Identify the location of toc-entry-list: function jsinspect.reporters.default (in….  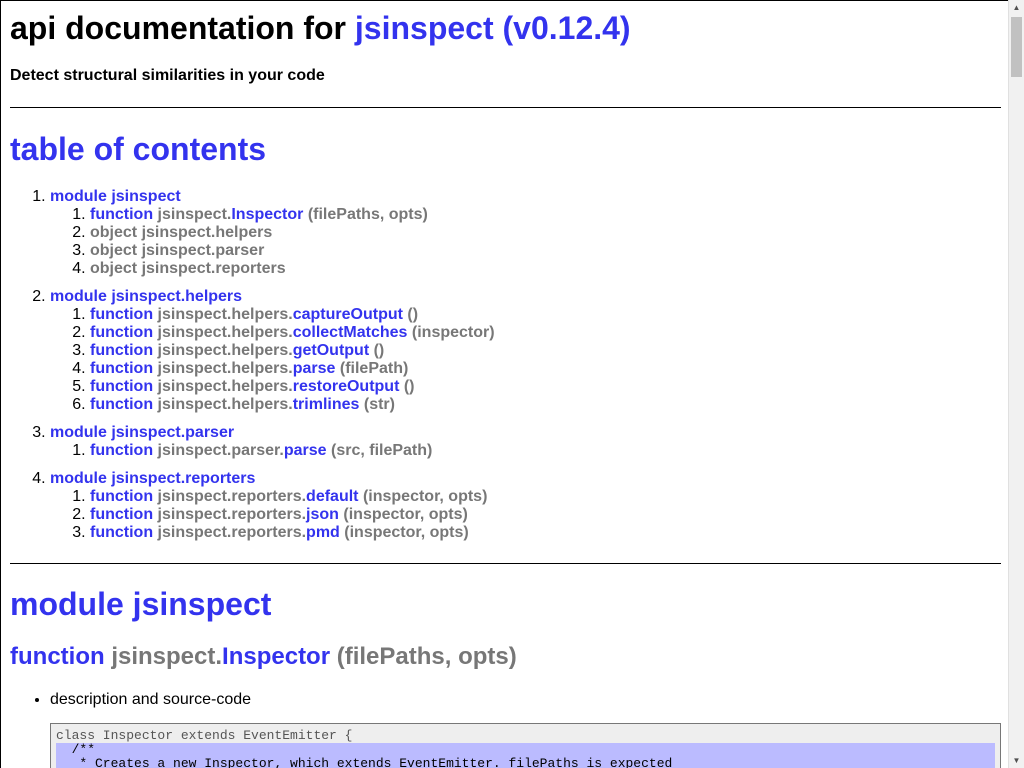
(272, 515).